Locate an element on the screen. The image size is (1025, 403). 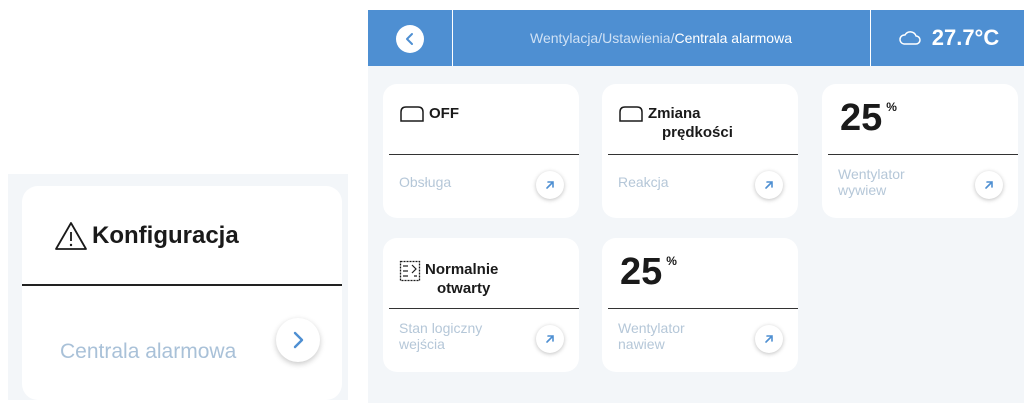
tile-state-line: prędkości is located at coordinates (697, 132).